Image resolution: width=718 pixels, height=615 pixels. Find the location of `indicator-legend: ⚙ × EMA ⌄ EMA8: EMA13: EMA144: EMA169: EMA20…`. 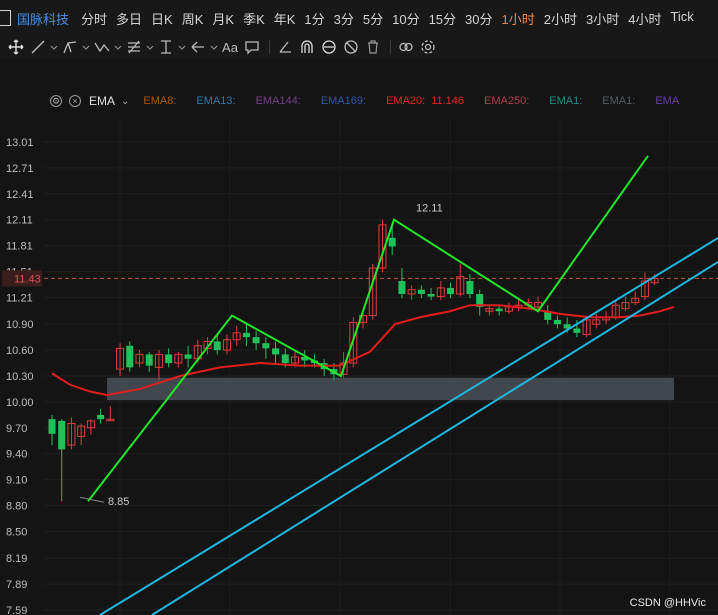

indicator-legend: ⚙ × EMA ⌄ EMA8: EMA13: EMA144: EMA169: EMA20… is located at coordinates (359, 101).